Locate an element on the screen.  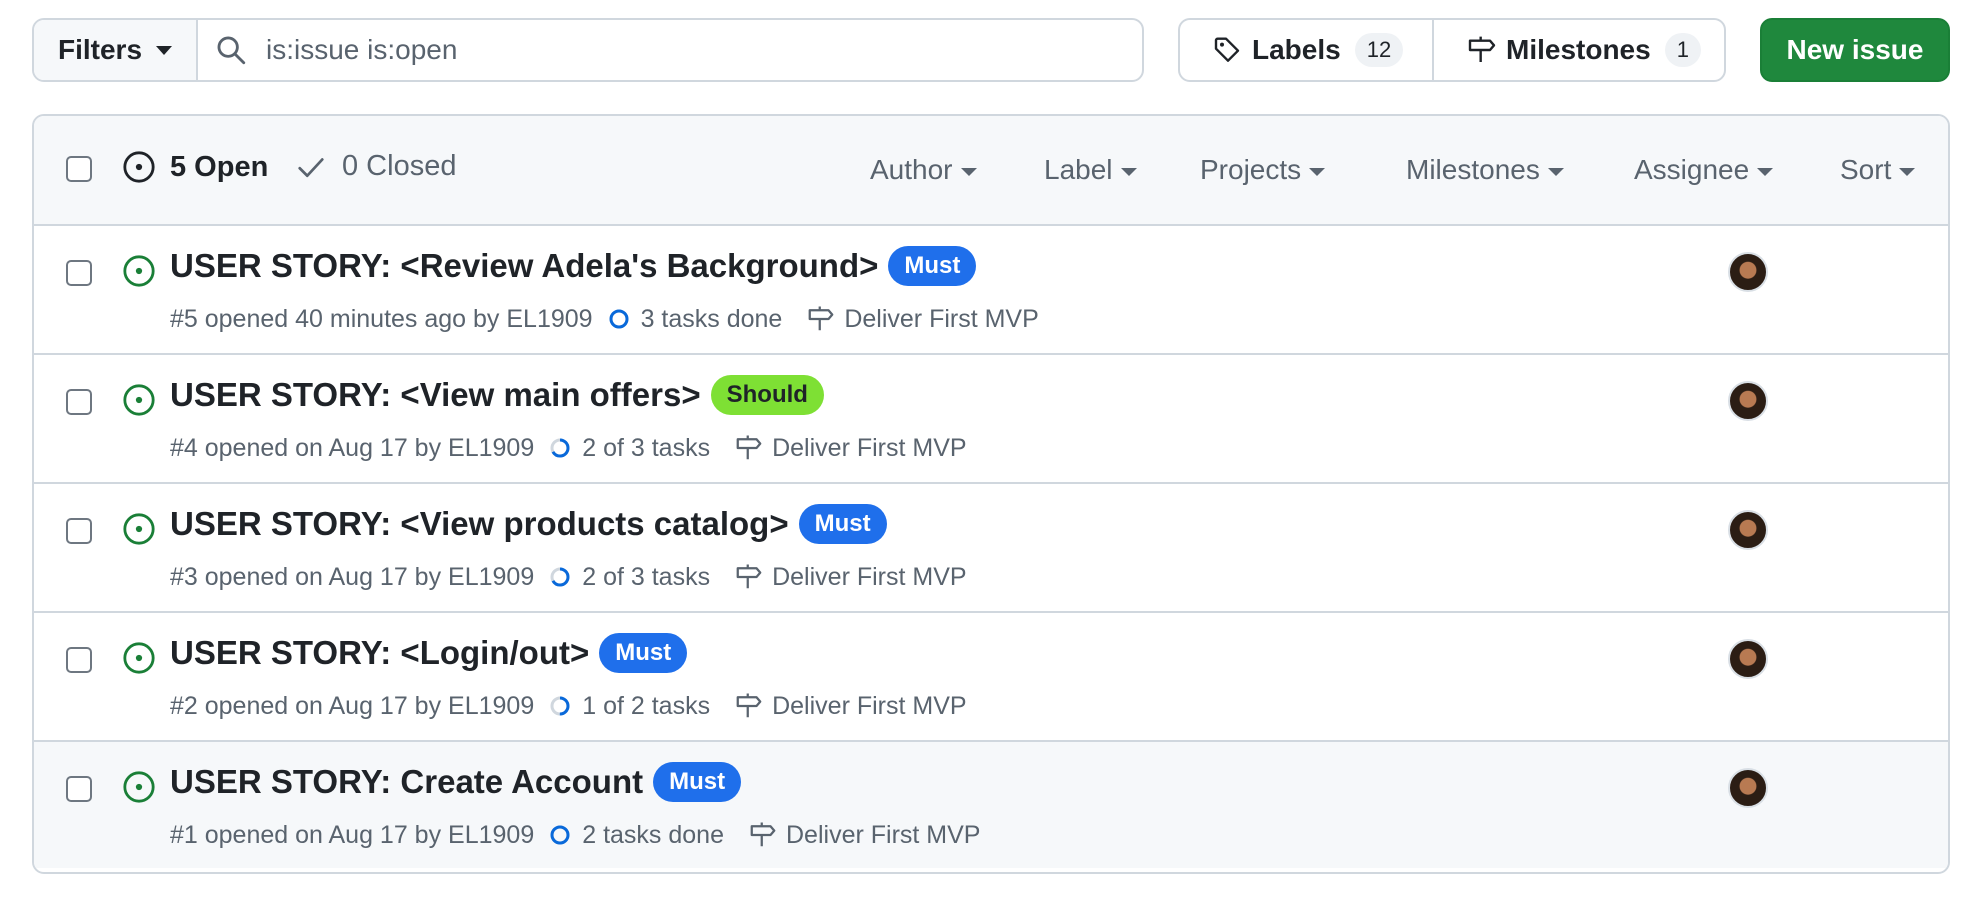
select-all-checkbox is located at coordinates (79, 169).